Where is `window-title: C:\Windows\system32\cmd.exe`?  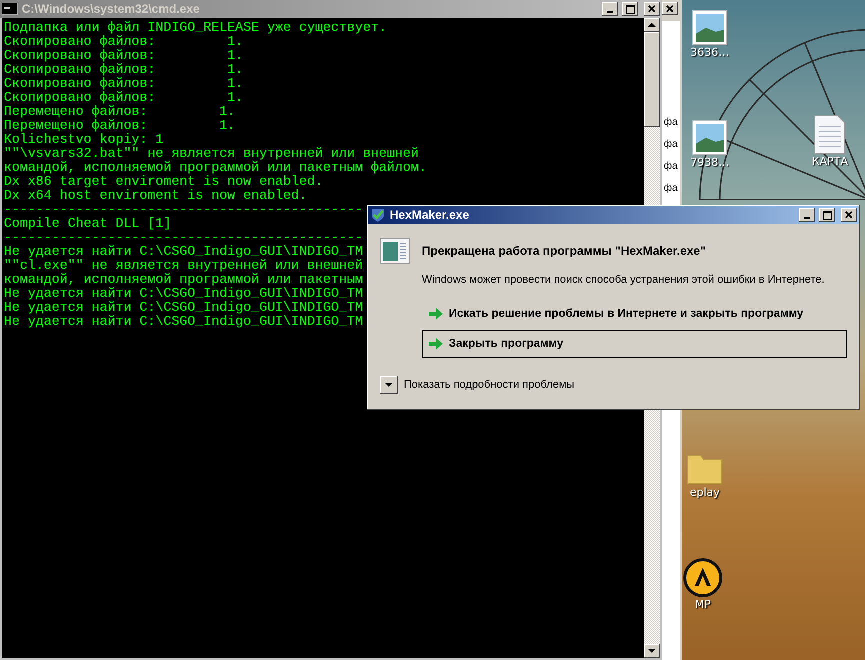 window-title: C:\Windows\system32\cmd.exe is located at coordinates (111, 9).